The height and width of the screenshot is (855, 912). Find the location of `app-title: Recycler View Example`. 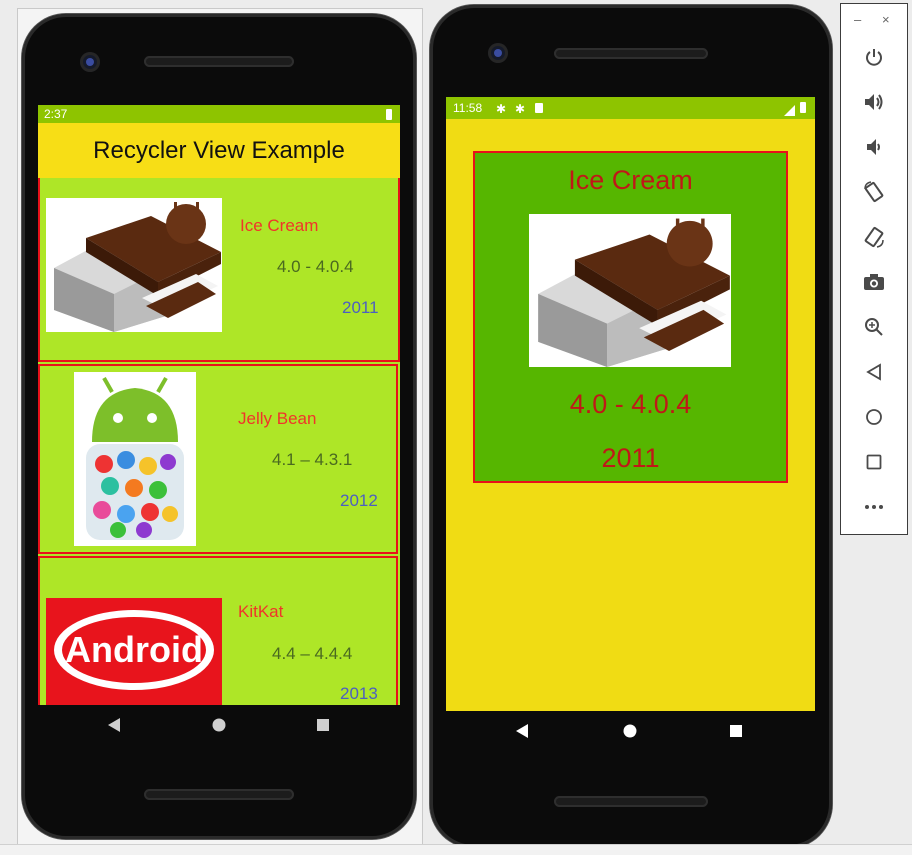

app-title: Recycler View Example is located at coordinates (219, 150).